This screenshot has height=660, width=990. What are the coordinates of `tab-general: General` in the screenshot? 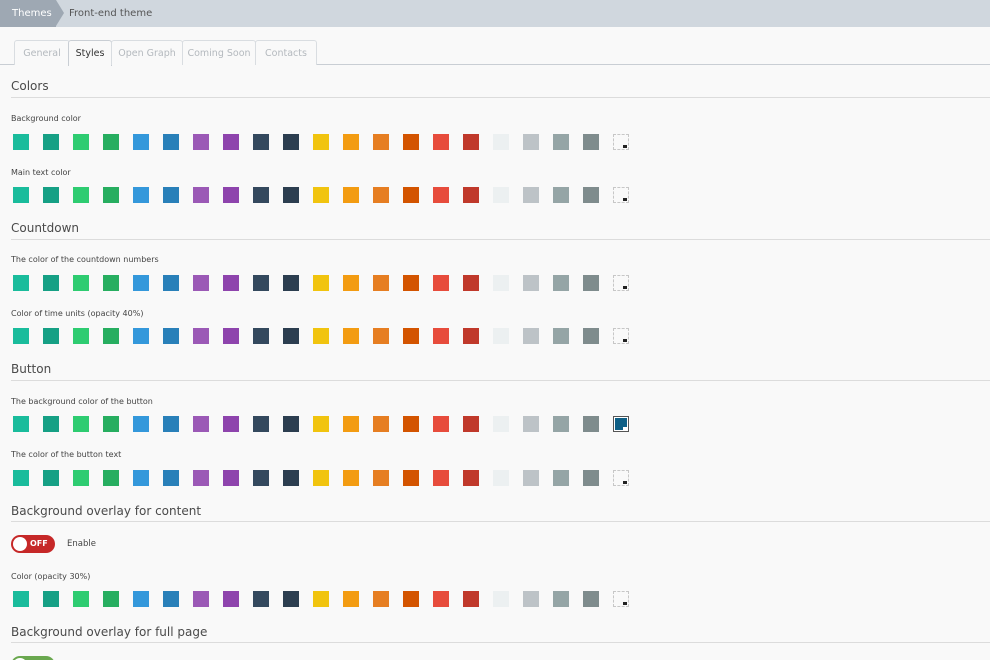 It's located at (42, 52).